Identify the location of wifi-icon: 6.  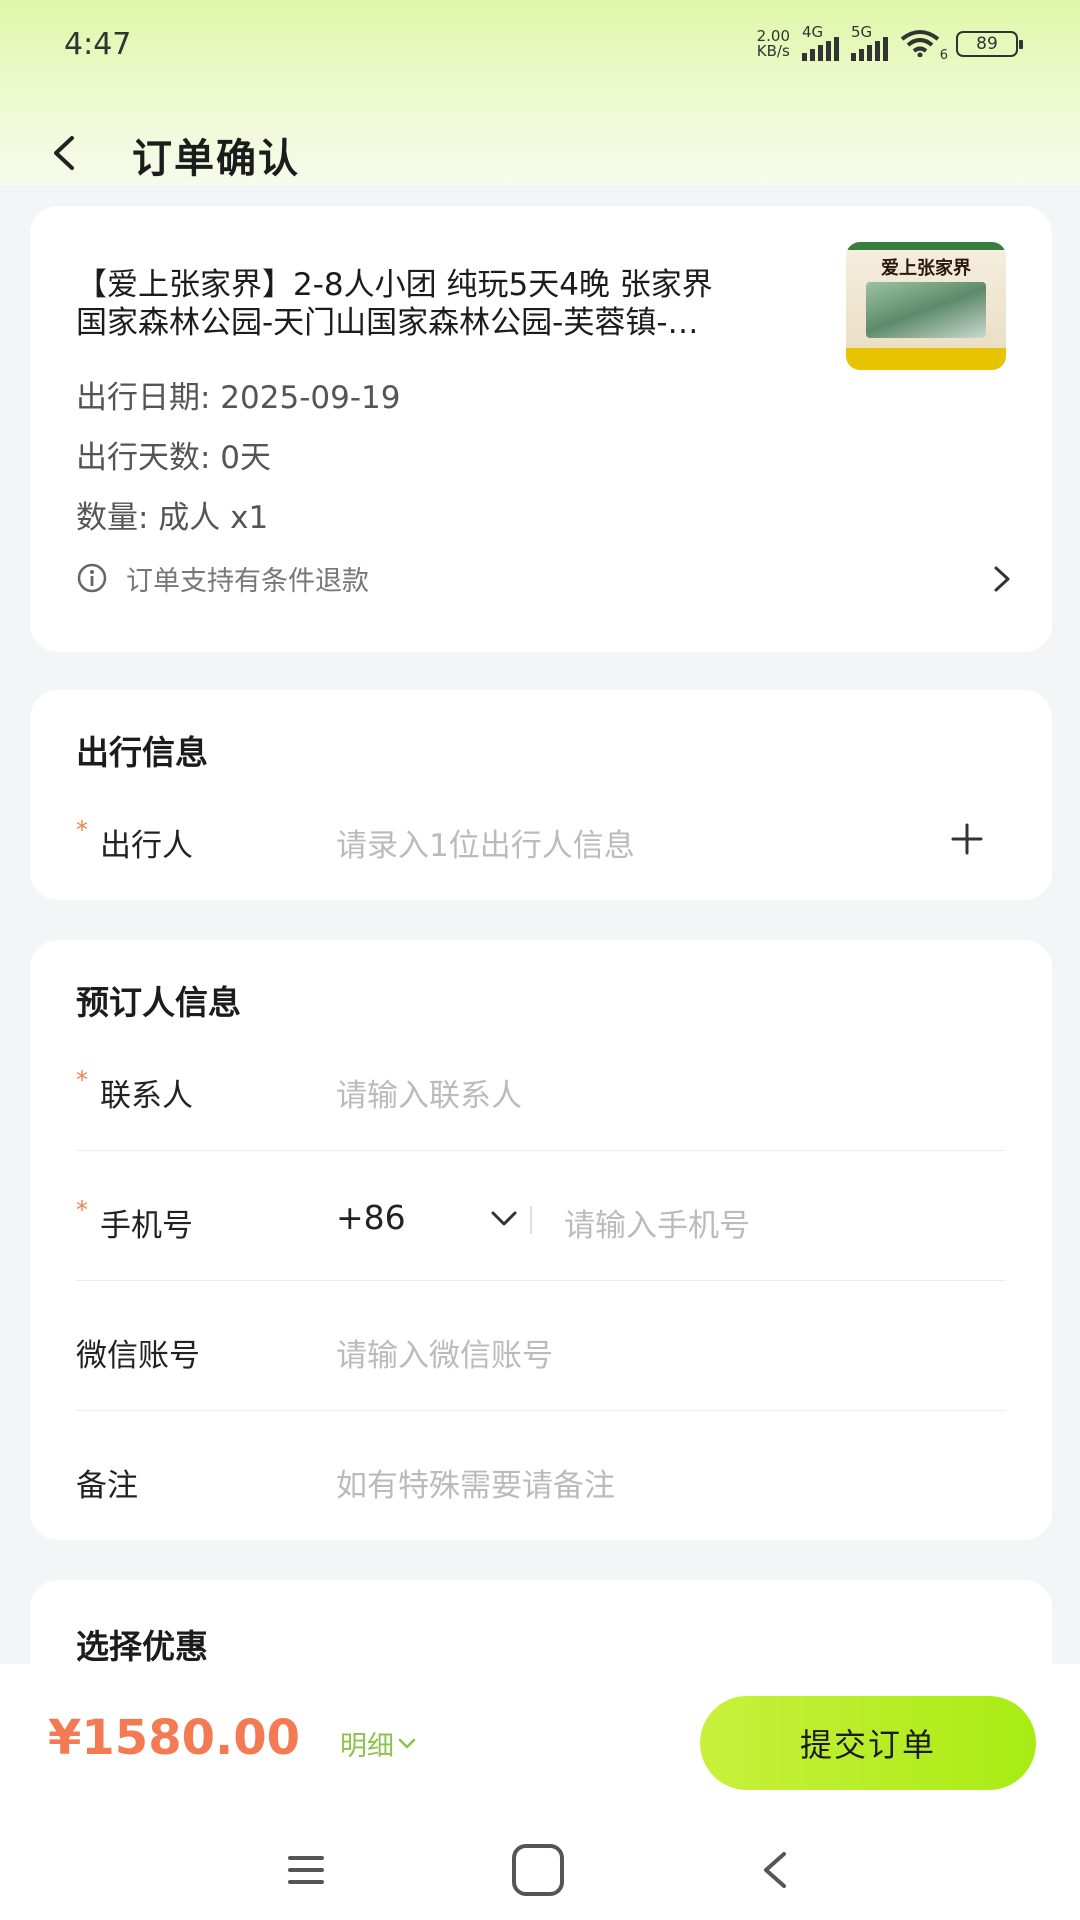
(924, 46).